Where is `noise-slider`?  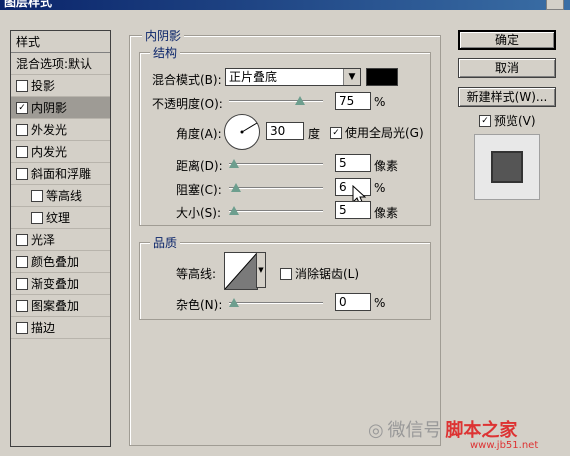 noise-slider is located at coordinates (276, 303).